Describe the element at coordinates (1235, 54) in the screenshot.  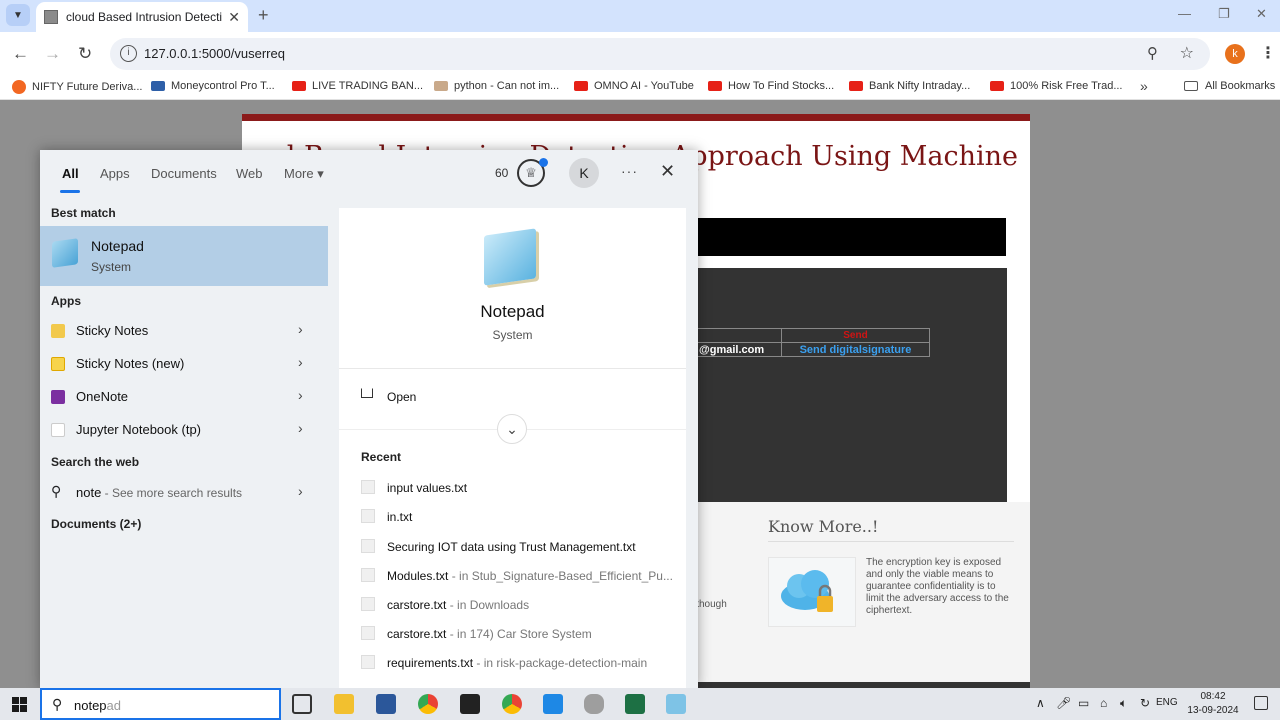
I see `profile-avatar: k` at that location.